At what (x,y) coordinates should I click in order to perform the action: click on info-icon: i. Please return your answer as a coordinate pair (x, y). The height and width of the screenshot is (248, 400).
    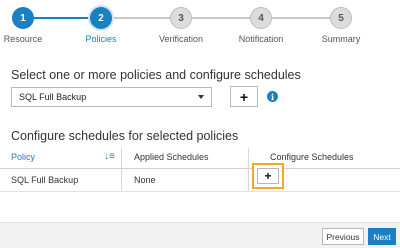
    Looking at the image, I should click on (272, 96).